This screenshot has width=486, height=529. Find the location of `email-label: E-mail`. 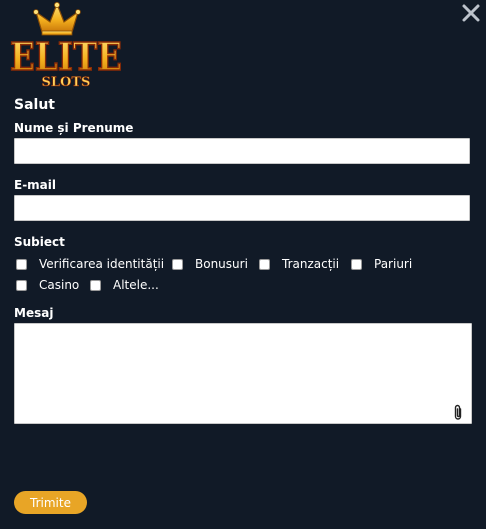

email-label: E-mail is located at coordinates (35, 185).